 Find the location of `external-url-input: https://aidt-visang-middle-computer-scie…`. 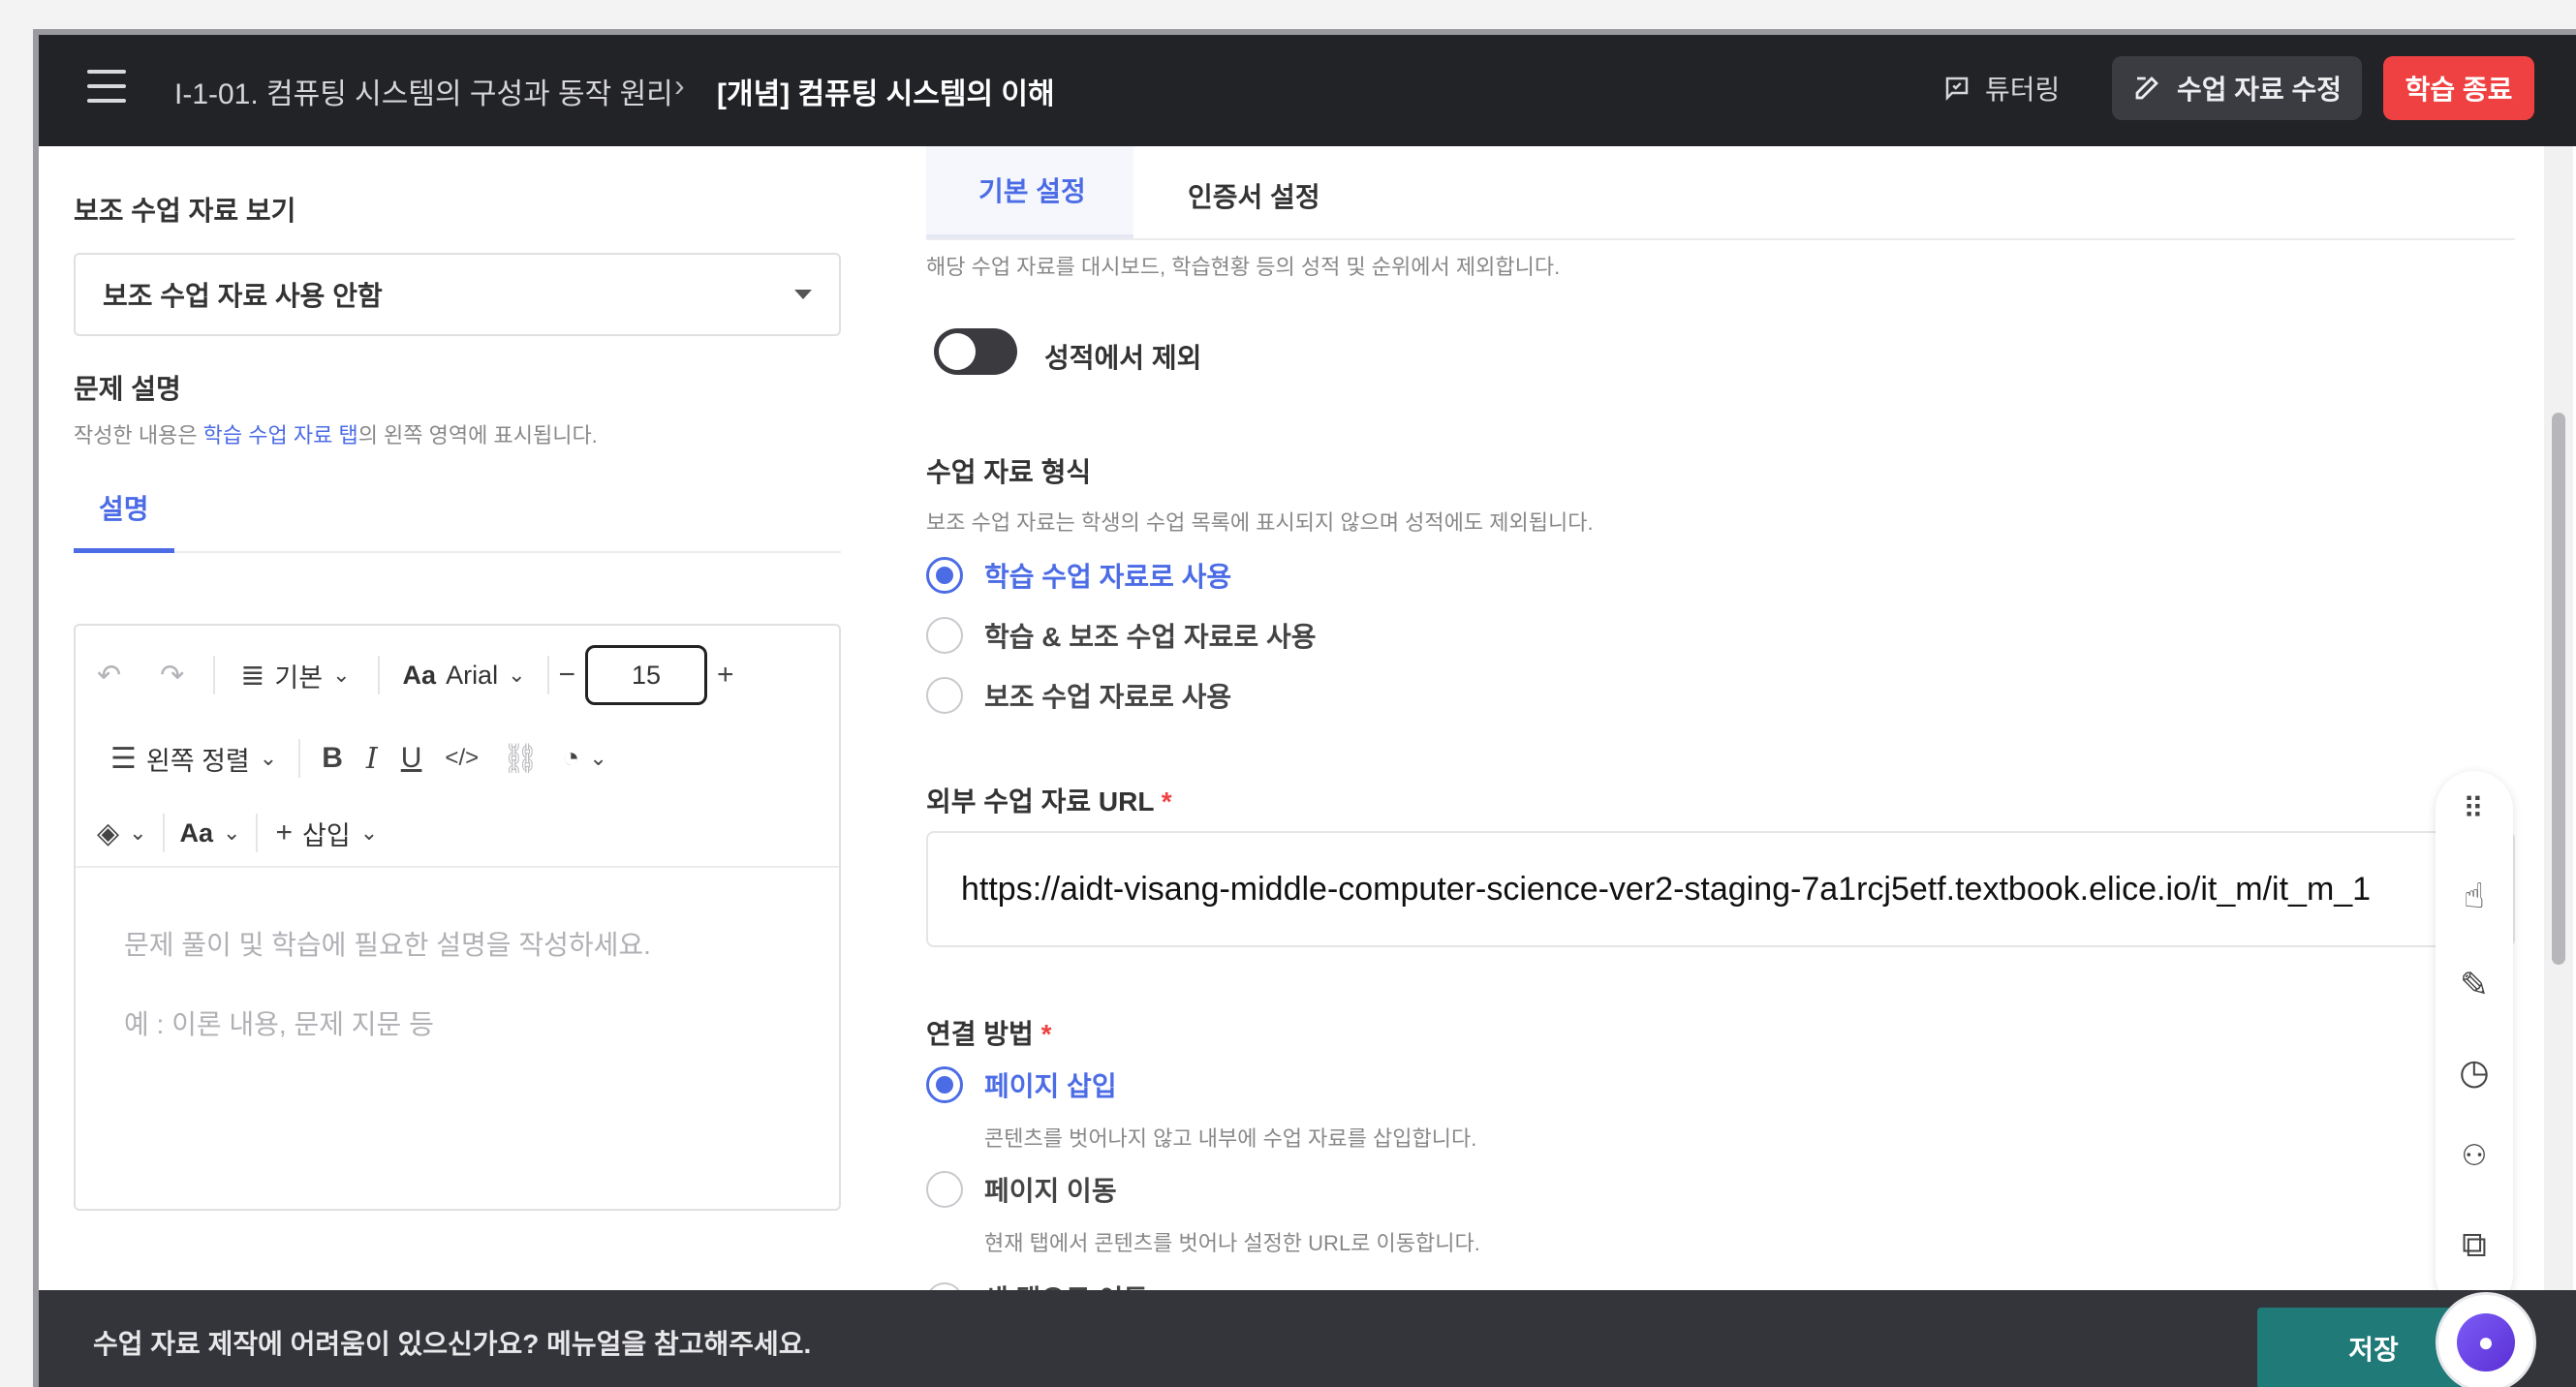

external-url-input: https://aidt-visang-middle-computer-scie… is located at coordinates (1720, 889).